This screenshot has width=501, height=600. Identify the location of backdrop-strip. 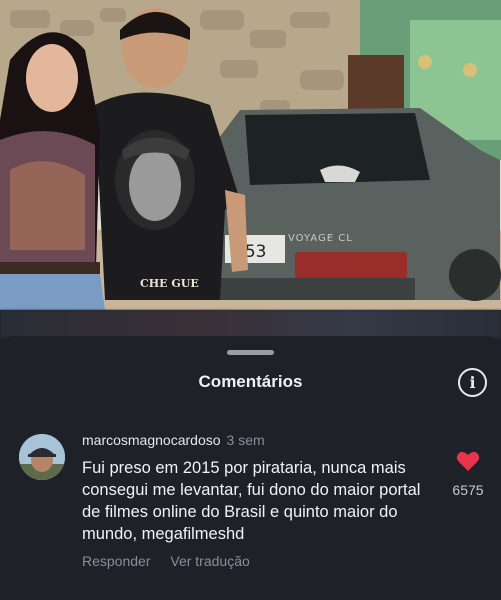
(250, 324).